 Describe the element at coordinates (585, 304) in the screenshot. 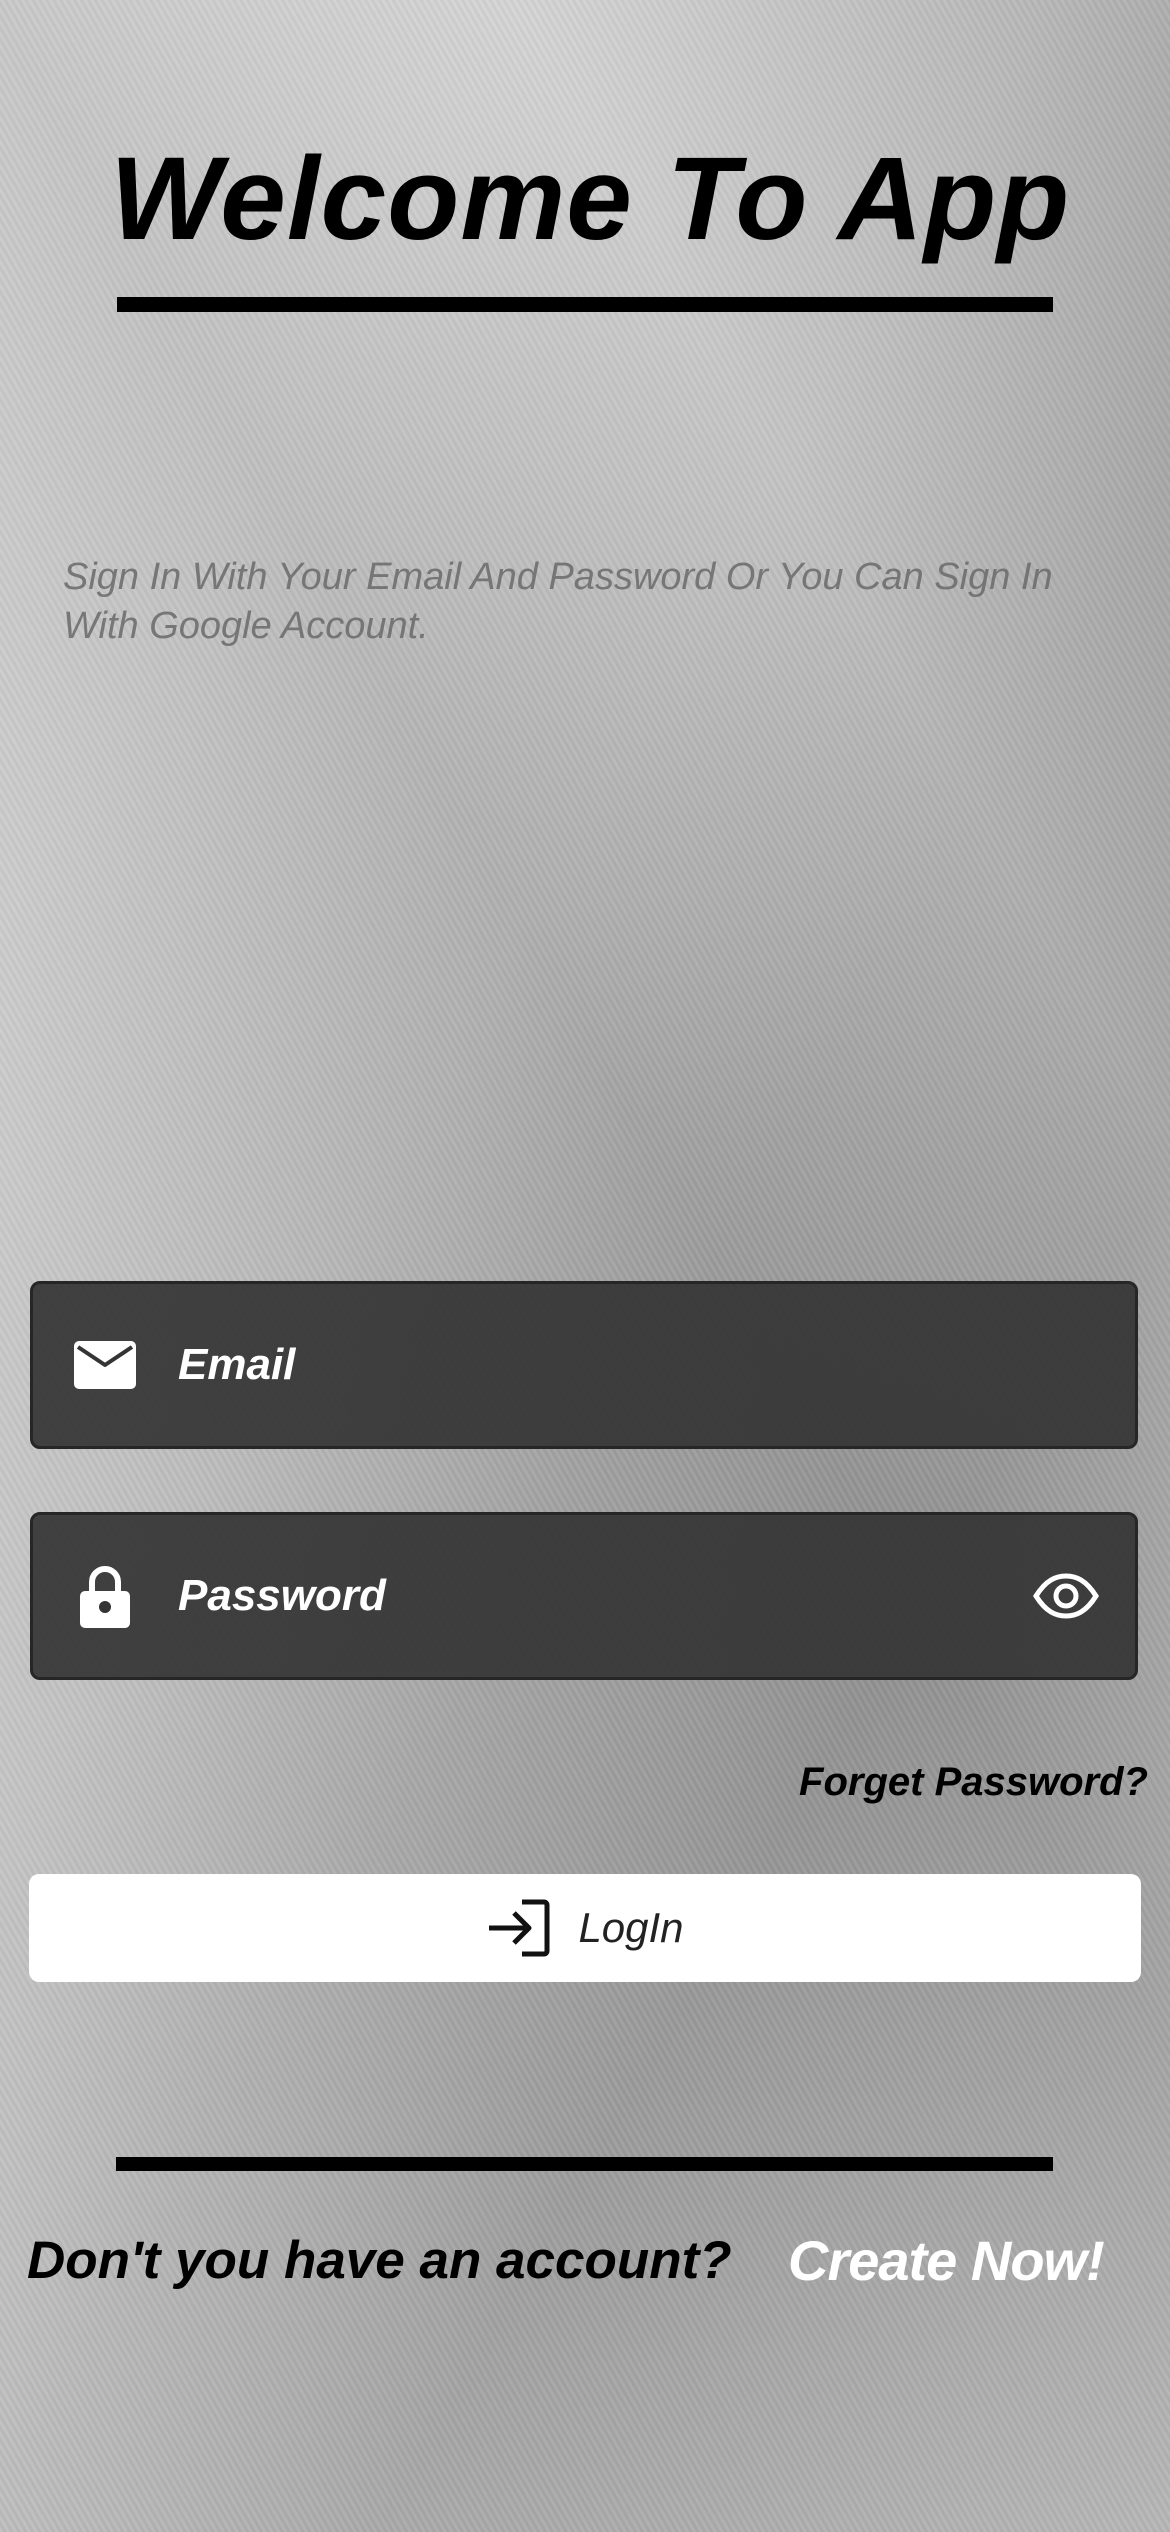

I see `title-underline` at that location.